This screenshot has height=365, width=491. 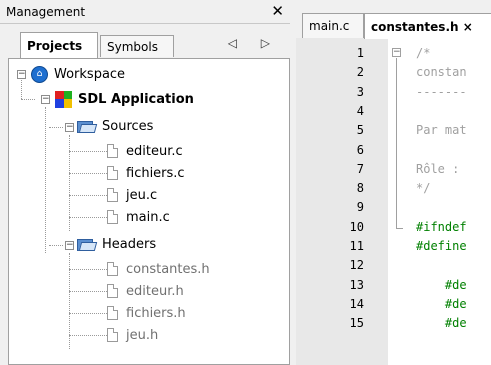 I want to click on management-tabs: Projects Symbols ◁ ▷, so click(x=149, y=45).